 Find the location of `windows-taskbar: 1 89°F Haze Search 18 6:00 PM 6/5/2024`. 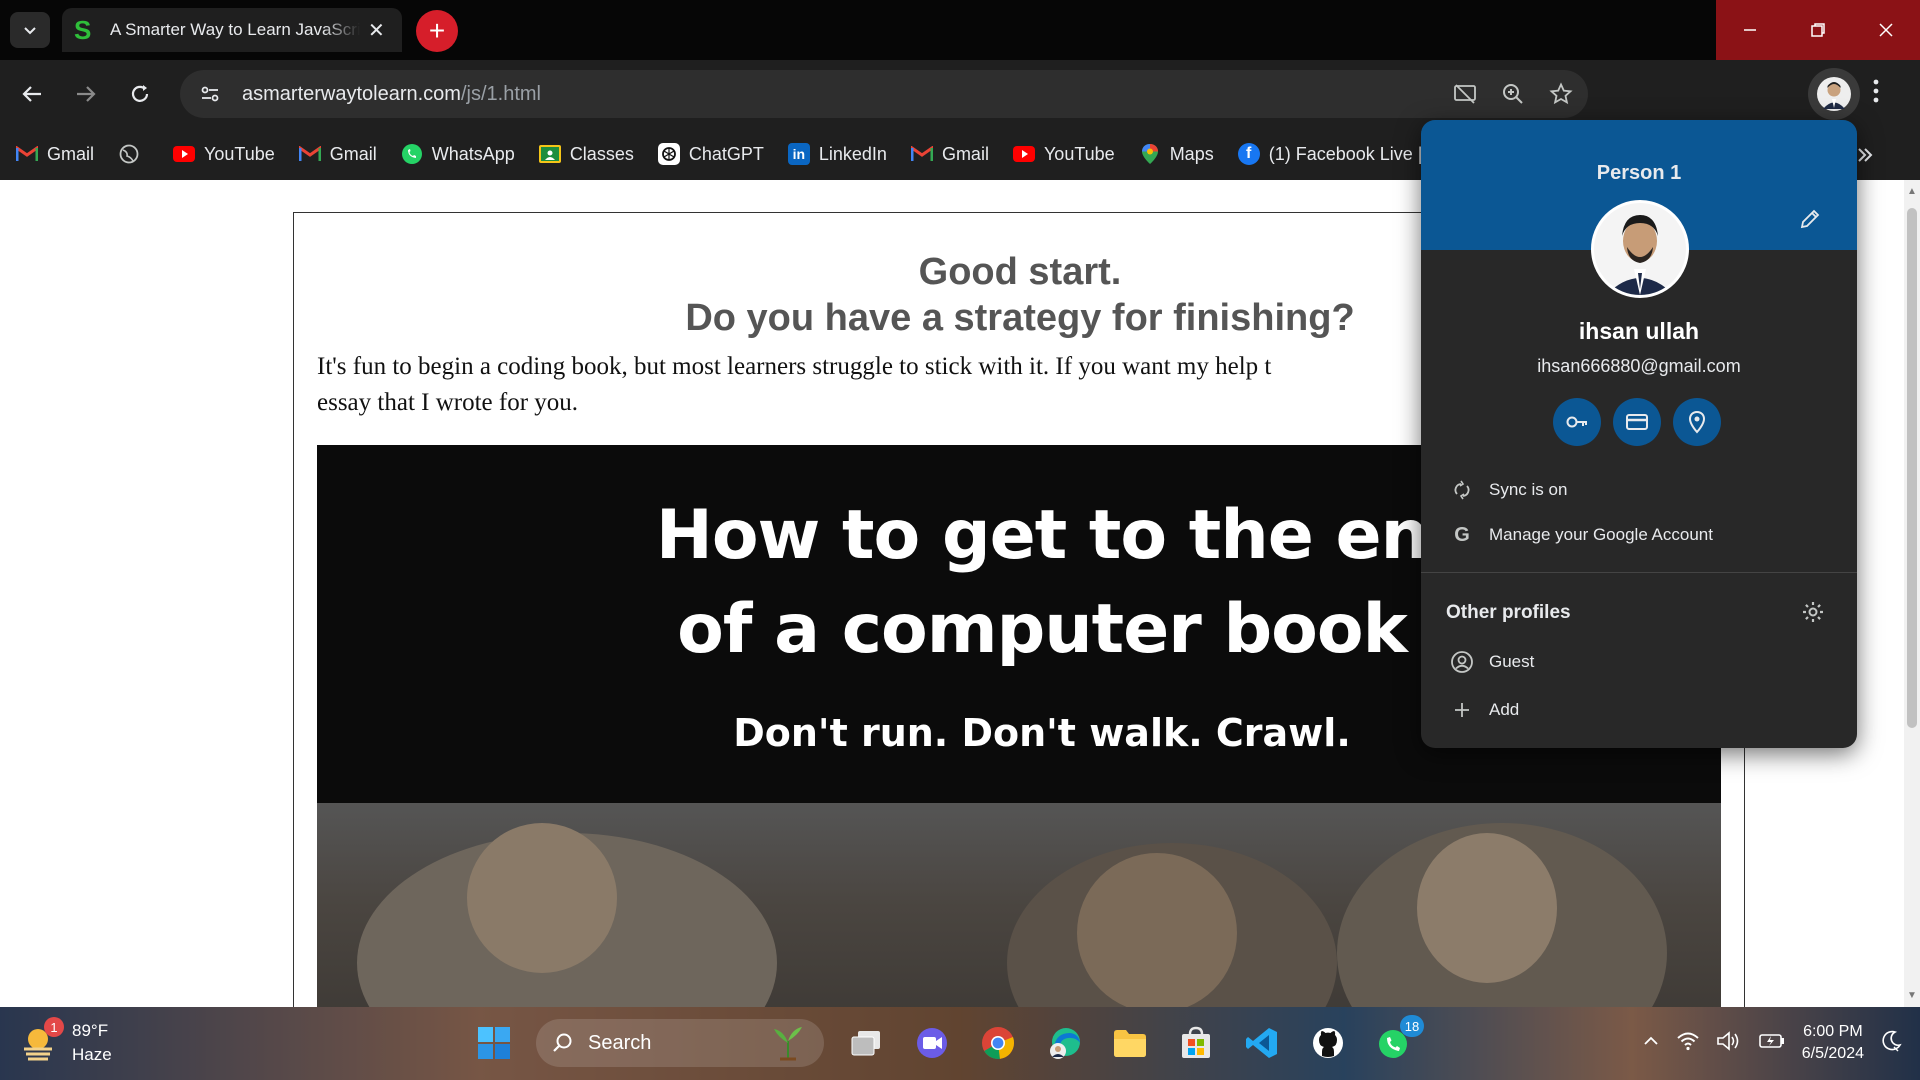

windows-taskbar: 1 89°F Haze Search 18 6:00 PM 6/5/2024 is located at coordinates (960, 1043).